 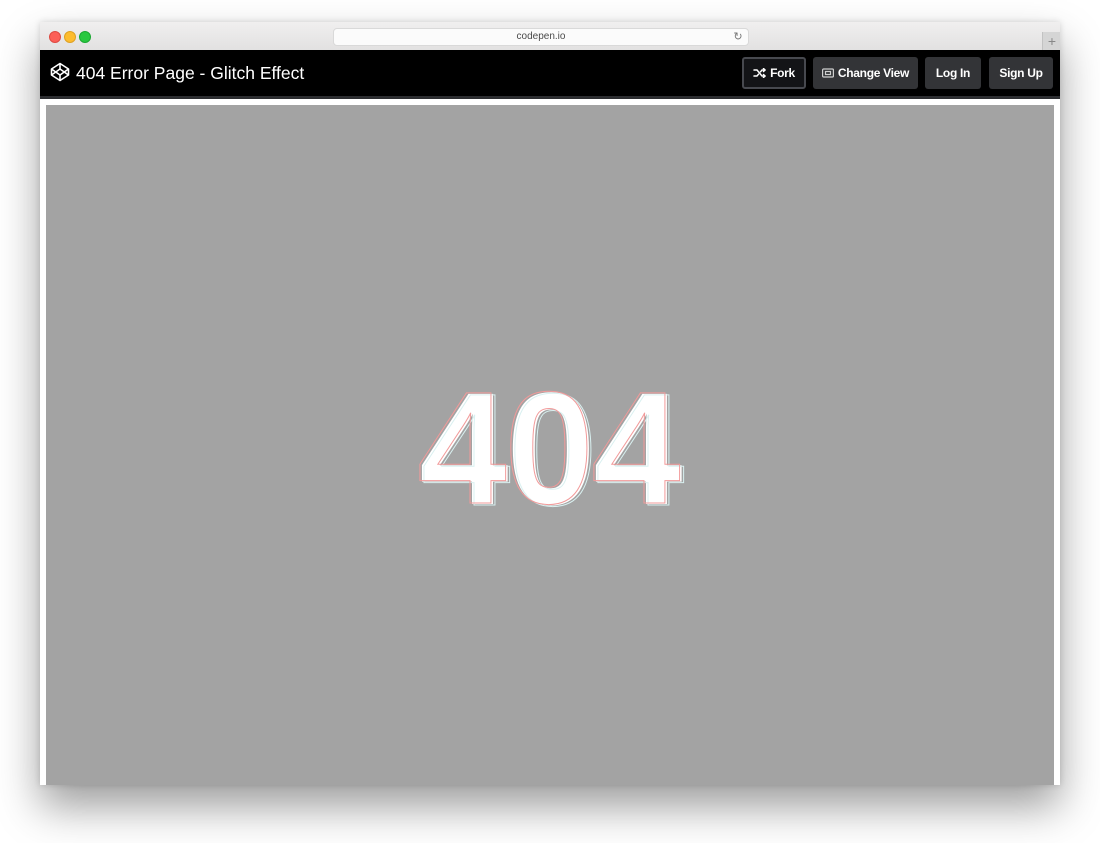 What do you see at coordinates (190, 73) in the screenshot?
I see `pen-title: 404 Error Page - Glitch Effect` at bounding box center [190, 73].